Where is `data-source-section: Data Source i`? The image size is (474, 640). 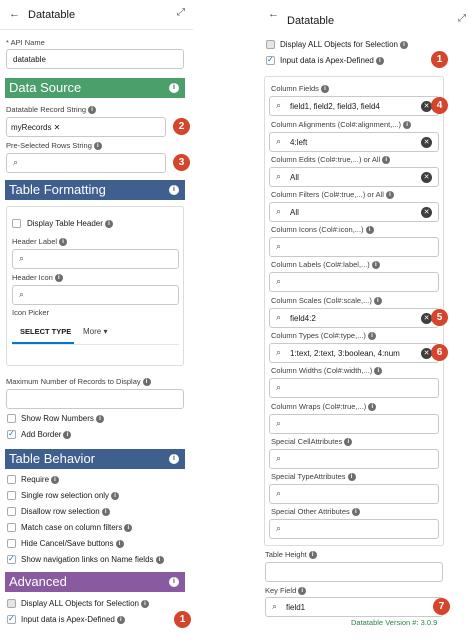 data-source-section: Data Source i is located at coordinates (95, 88).